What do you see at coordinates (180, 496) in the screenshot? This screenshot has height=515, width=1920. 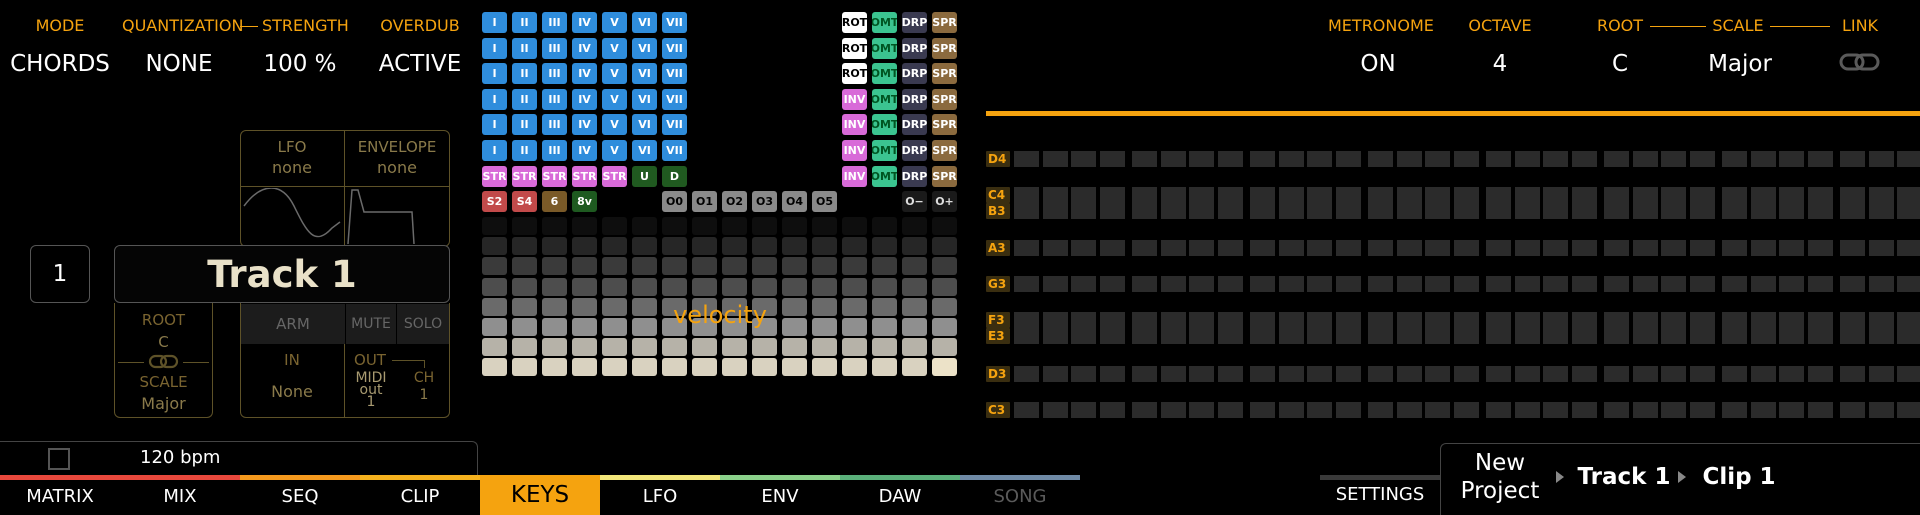 I see `tab-mix: MIX` at bounding box center [180, 496].